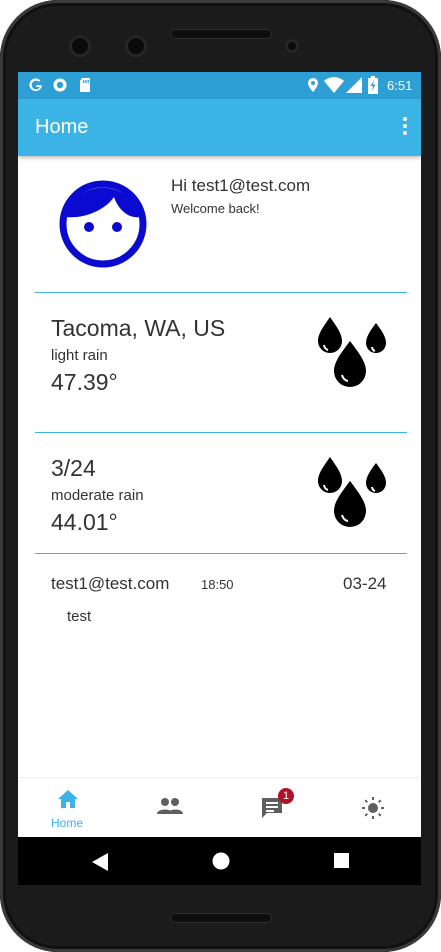 Image resolution: width=441 pixels, height=952 pixels. I want to click on nav-item-brightness, so click(371, 807).